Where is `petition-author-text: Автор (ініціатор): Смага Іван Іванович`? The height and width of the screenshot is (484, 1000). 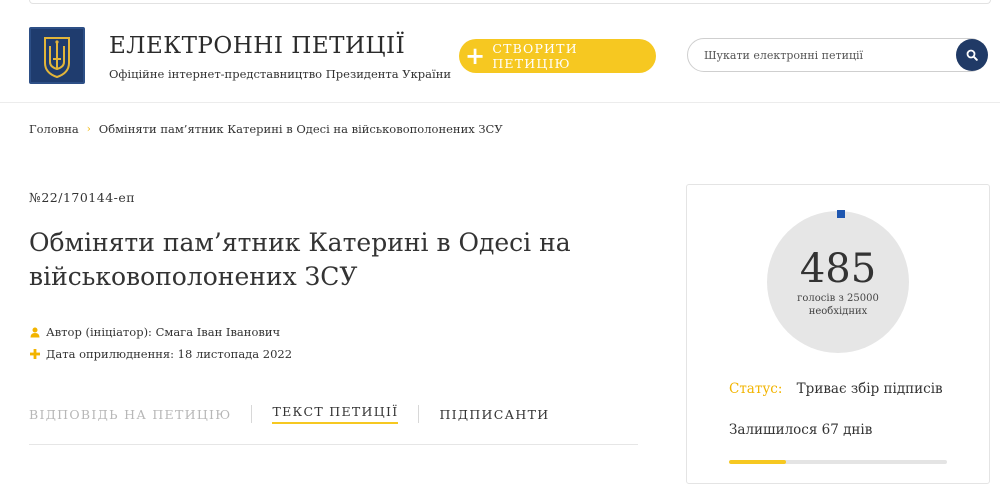 petition-author-text: Автор (ініціатор): Смага Іван Іванович is located at coordinates (163, 332).